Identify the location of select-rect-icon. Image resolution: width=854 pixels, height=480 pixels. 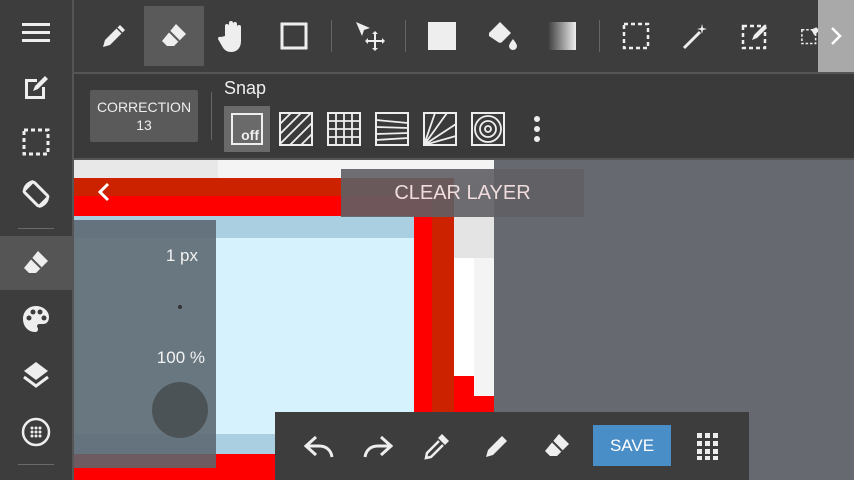
(636, 36).